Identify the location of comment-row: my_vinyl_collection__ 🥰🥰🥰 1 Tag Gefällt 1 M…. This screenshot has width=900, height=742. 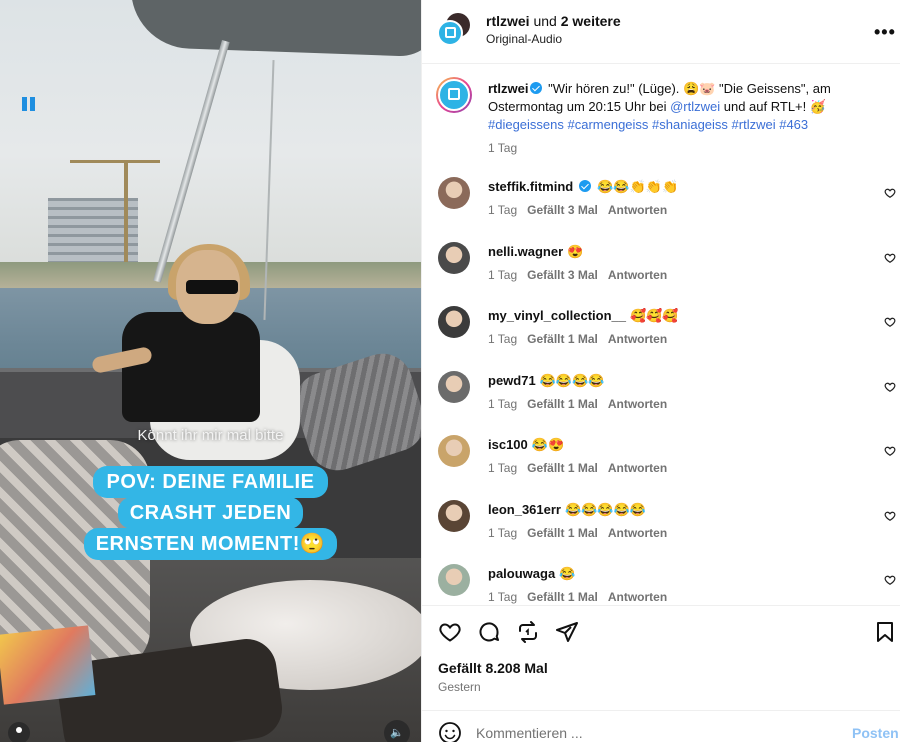
(661, 338).